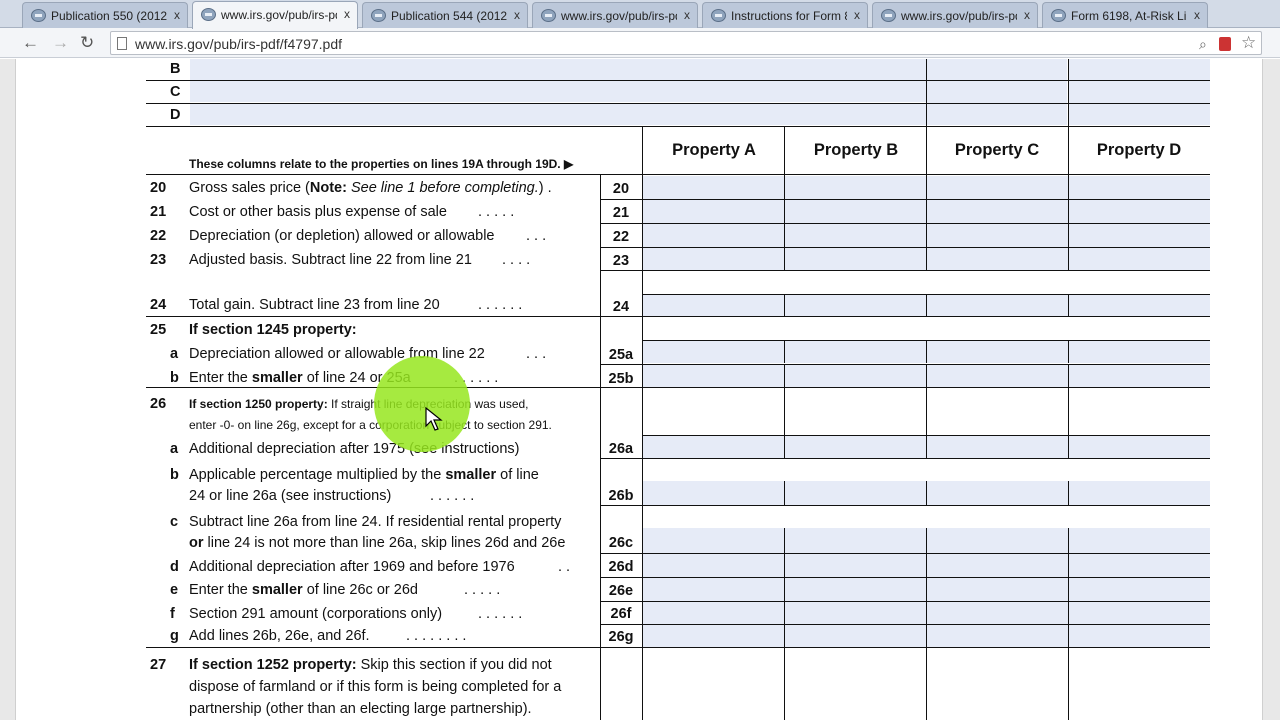  What do you see at coordinates (360, 590) in the screenshot?
I see `line-26e-post: of line 26c or 26d` at bounding box center [360, 590].